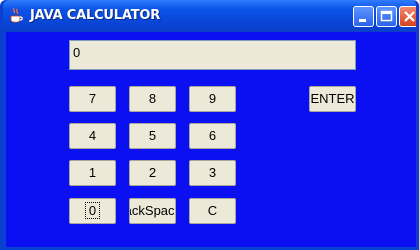 Image resolution: width=419 pixels, height=250 pixels. I want to click on maximize-icon, so click(386, 16).